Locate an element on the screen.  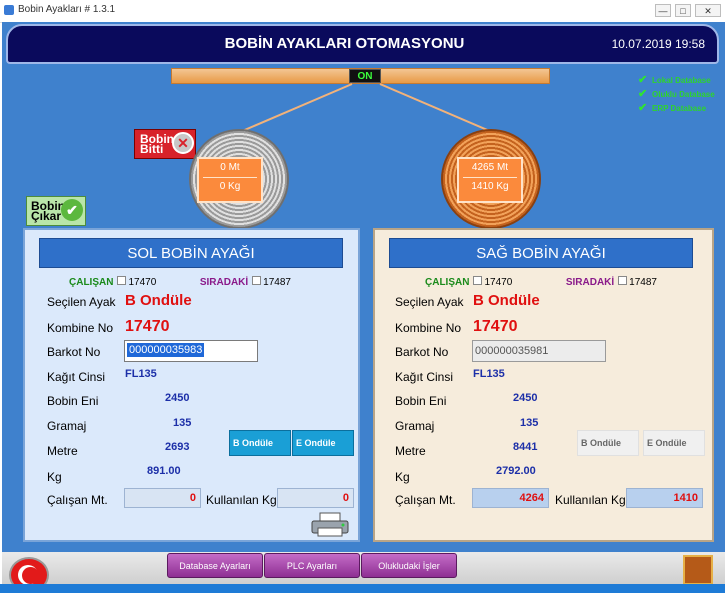
oluklu-isler-button: Olukludaki İşler is located at coordinates (409, 565).